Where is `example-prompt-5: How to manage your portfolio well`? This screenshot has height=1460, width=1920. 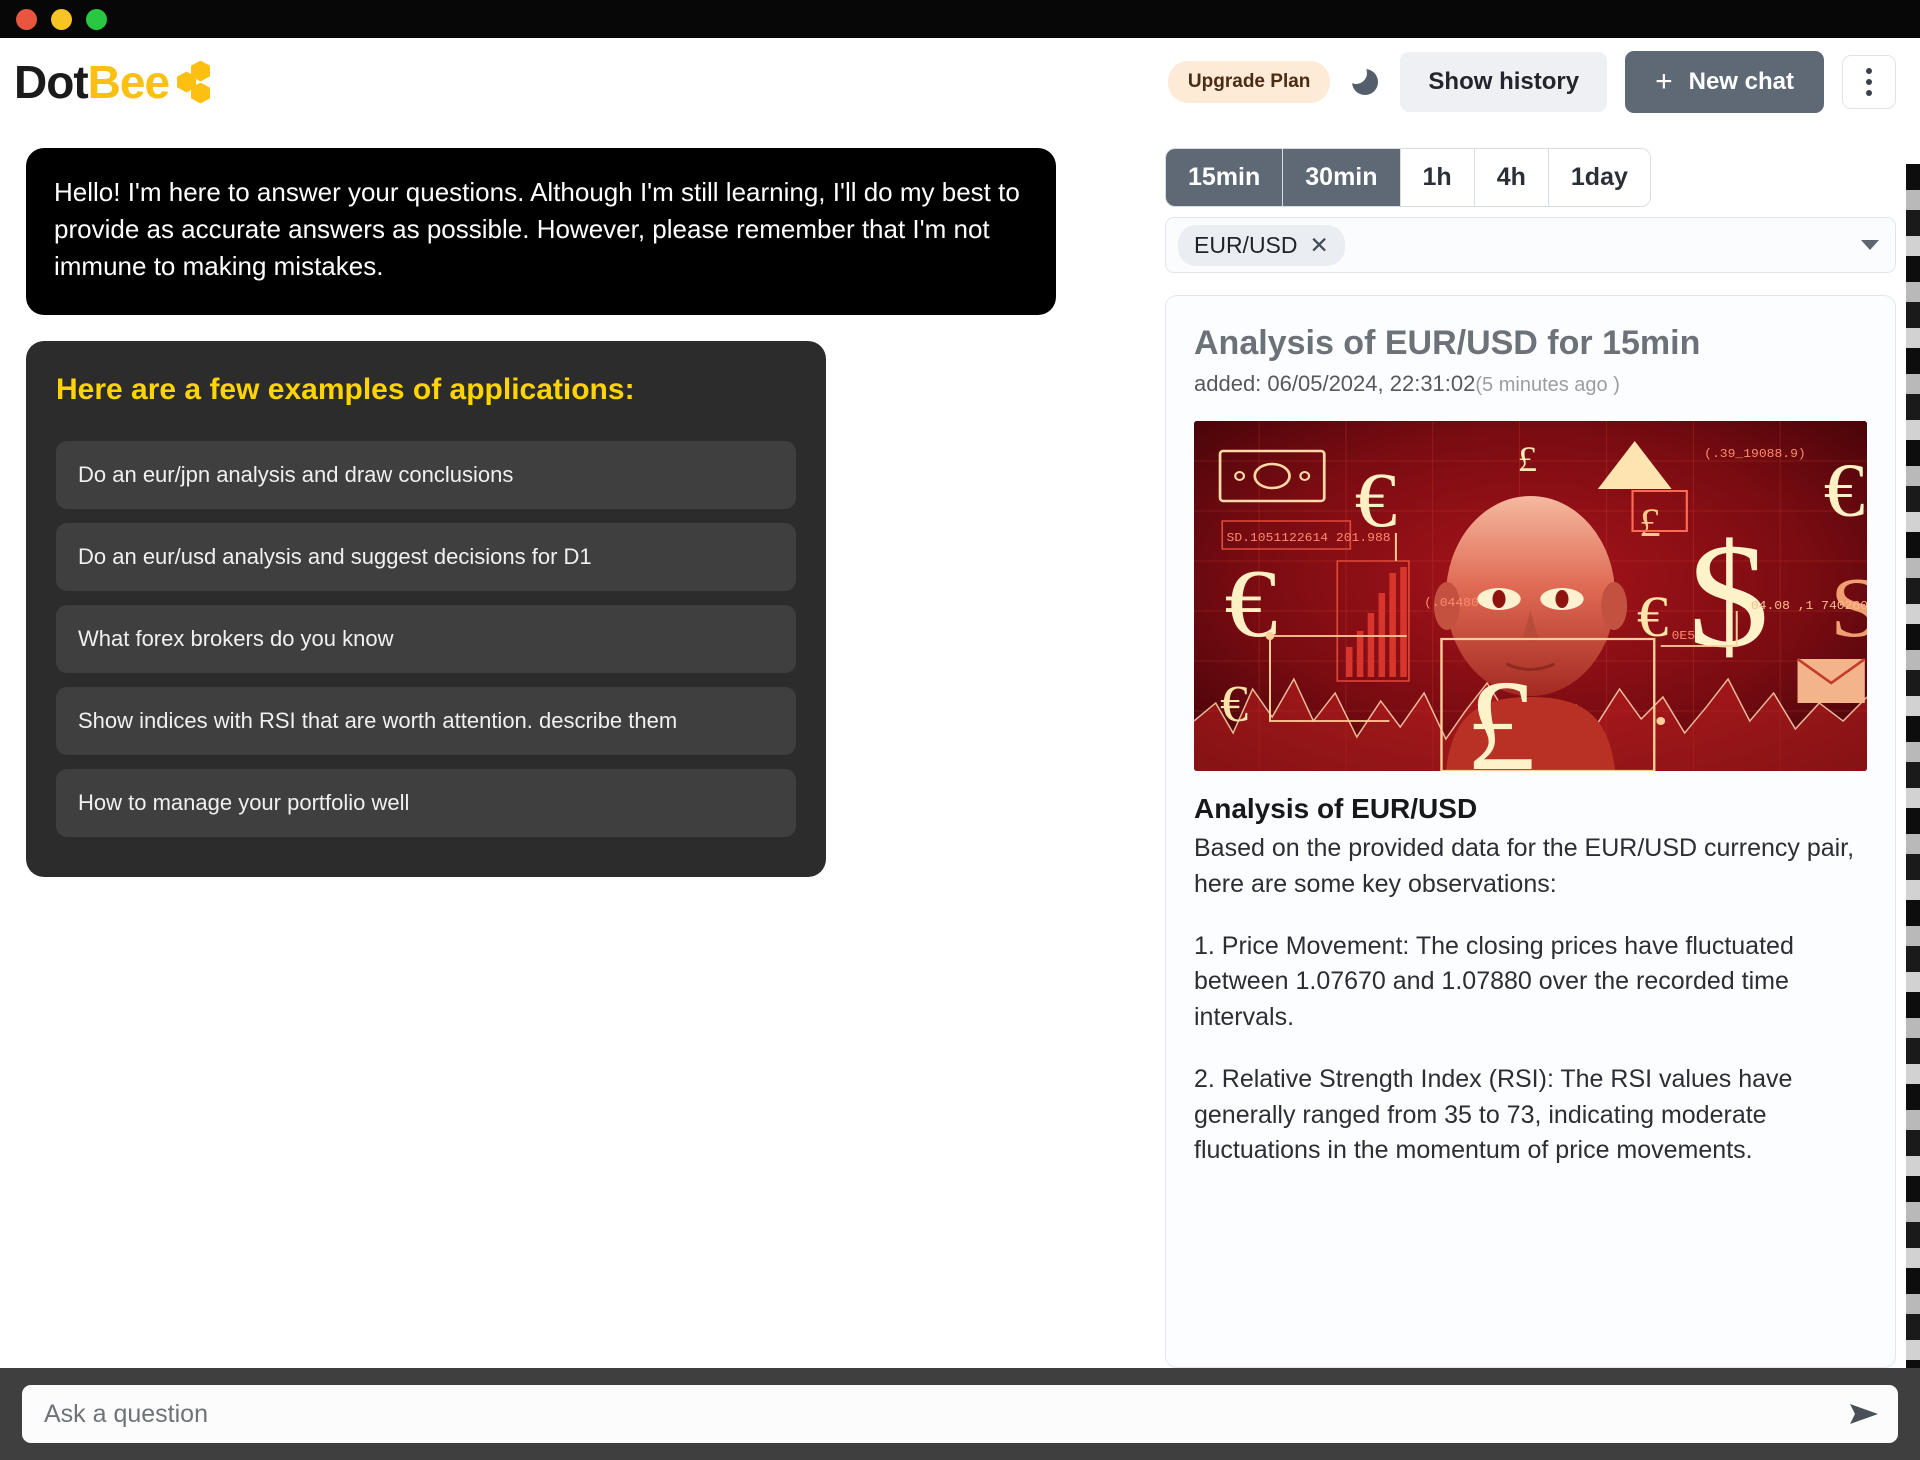 example-prompt-5: How to manage your portfolio well is located at coordinates (426, 802).